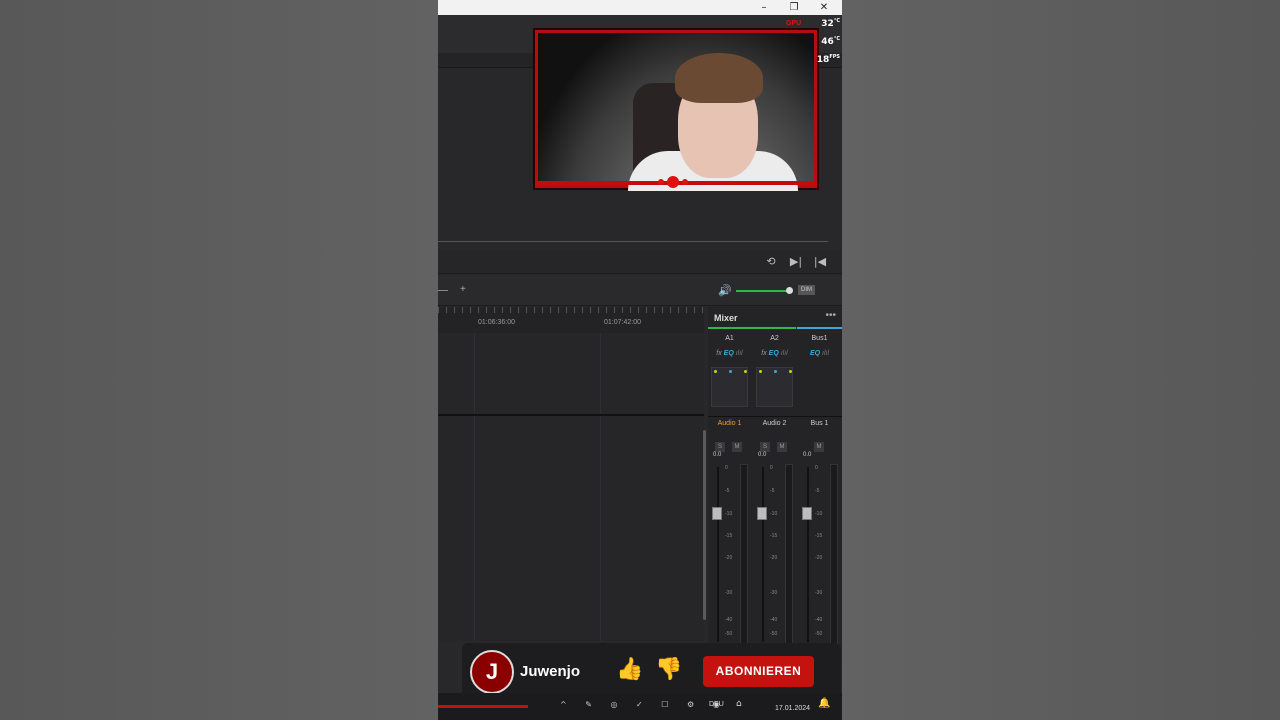 This screenshot has height=720, width=1280. Describe the element at coordinates (763, 291) in the screenshot. I see `volume-slider` at that location.